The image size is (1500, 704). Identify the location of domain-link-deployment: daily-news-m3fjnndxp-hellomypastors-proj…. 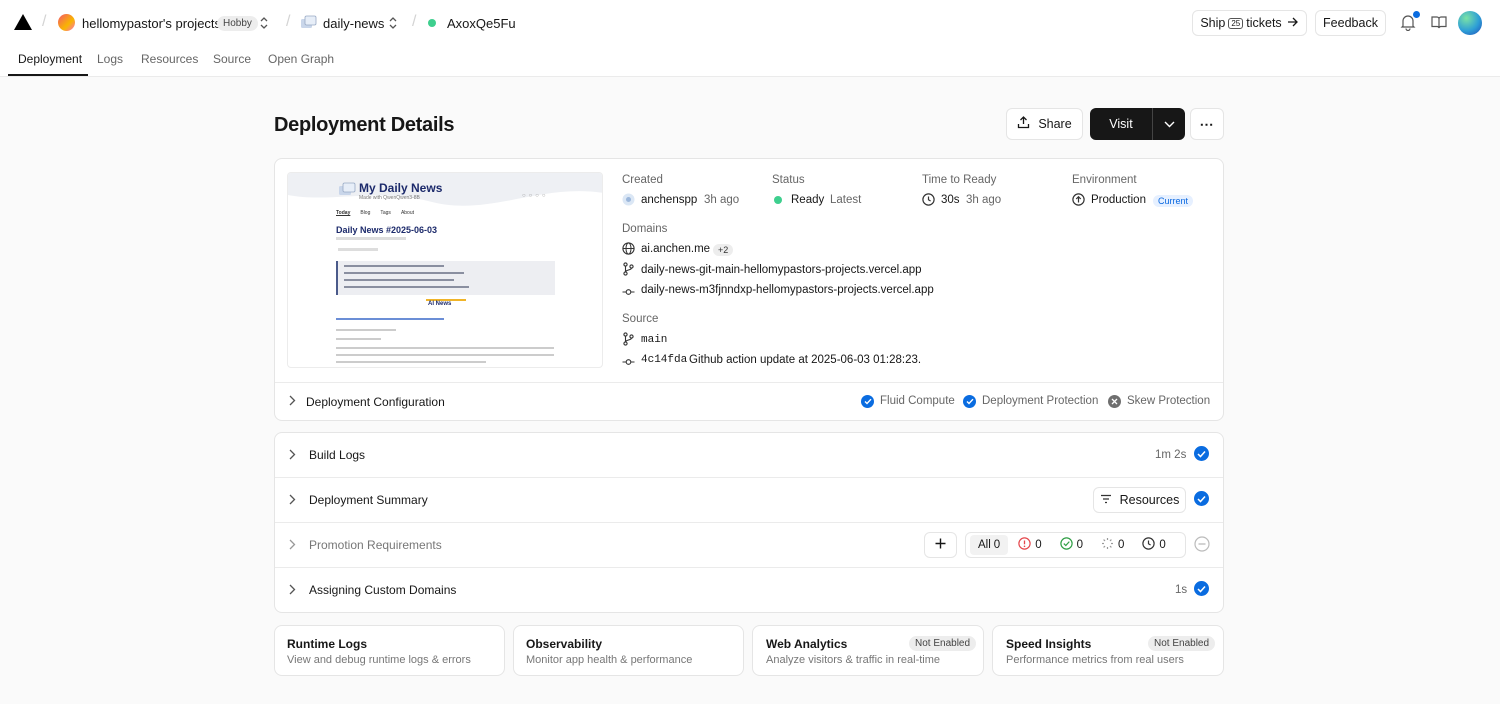
(787, 290).